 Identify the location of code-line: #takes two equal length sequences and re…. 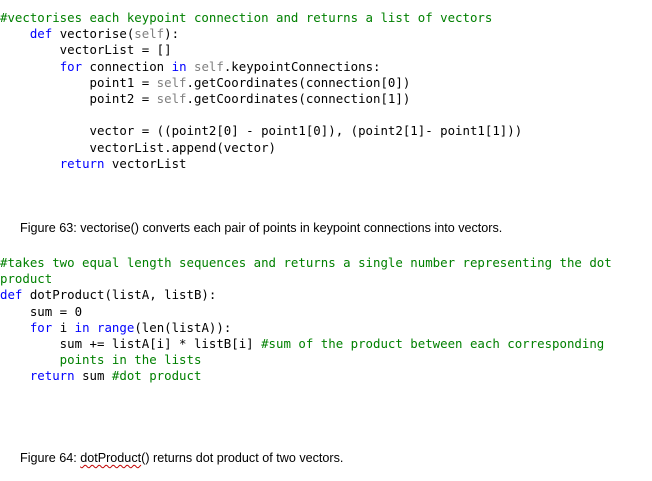
(326, 263).